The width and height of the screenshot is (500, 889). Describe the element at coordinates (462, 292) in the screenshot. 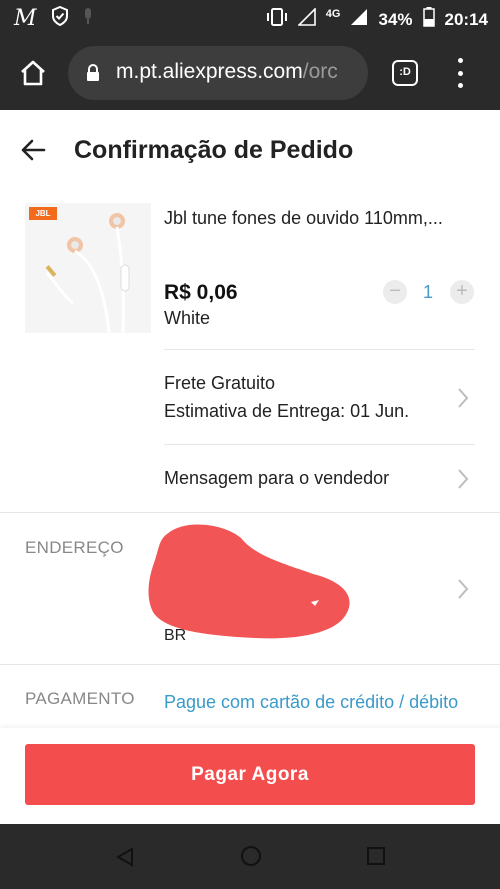

I see `quantity-increase-button: +` at that location.